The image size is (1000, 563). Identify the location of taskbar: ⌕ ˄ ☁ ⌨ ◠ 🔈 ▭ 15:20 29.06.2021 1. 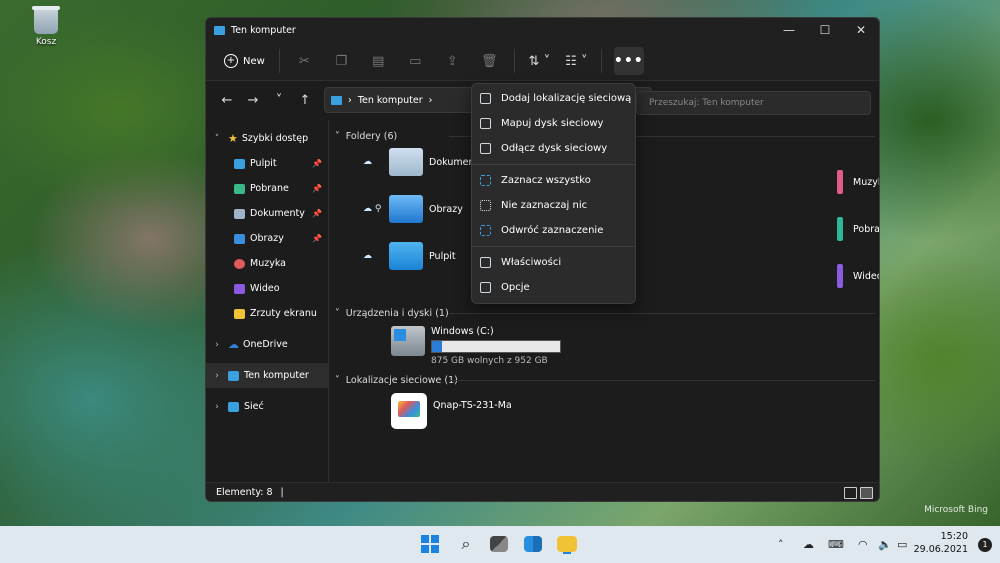
(500, 544).